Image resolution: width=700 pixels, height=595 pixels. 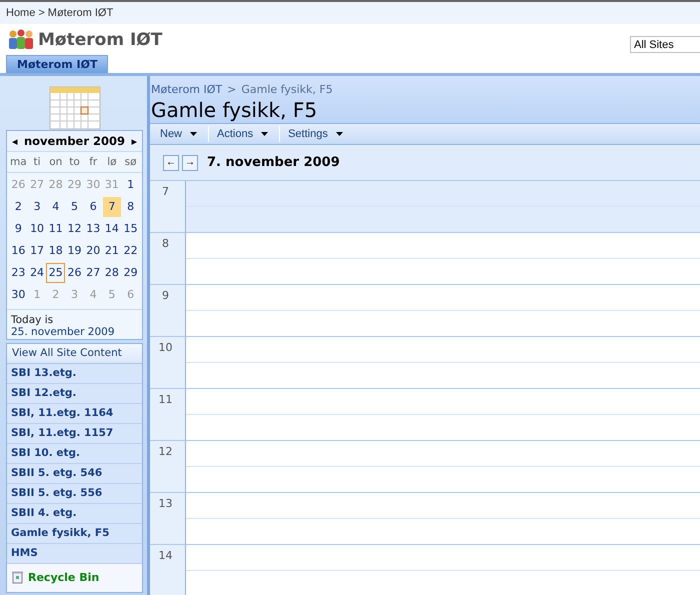 What do you see at coordinates (74, 394) in the screenshot?
I see `quick-launch-item: SBI 12.etg.` at bounding box center [74, 394].